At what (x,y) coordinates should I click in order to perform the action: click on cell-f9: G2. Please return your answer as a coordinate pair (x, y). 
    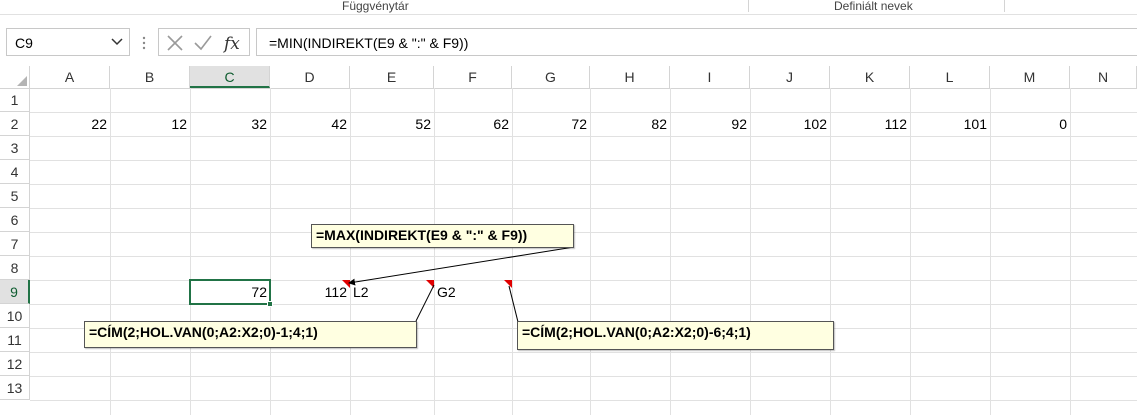
    Looking at the image, I should click on (473, 292).